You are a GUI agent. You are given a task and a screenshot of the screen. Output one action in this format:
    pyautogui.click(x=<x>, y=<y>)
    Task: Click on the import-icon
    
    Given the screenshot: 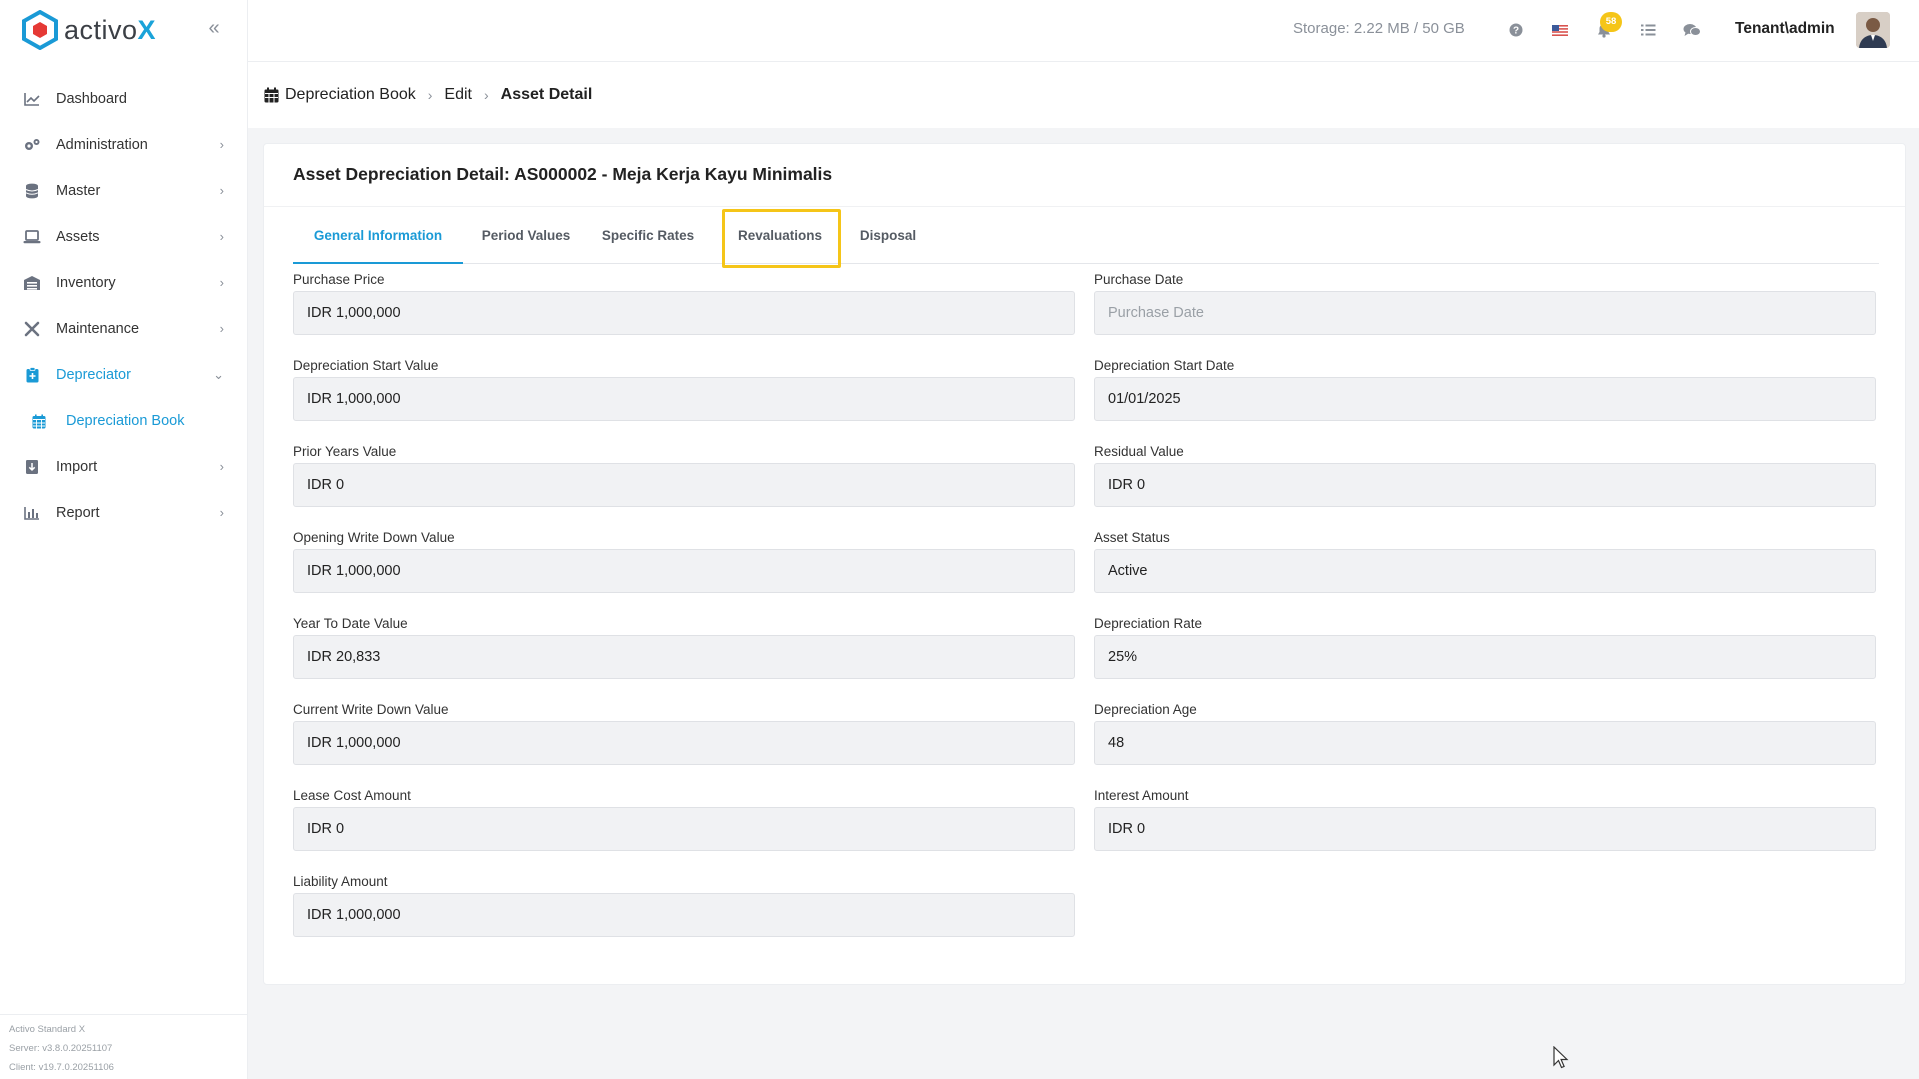 What is the action you would take?
    pyautogui.click(x=32, y=467)
    